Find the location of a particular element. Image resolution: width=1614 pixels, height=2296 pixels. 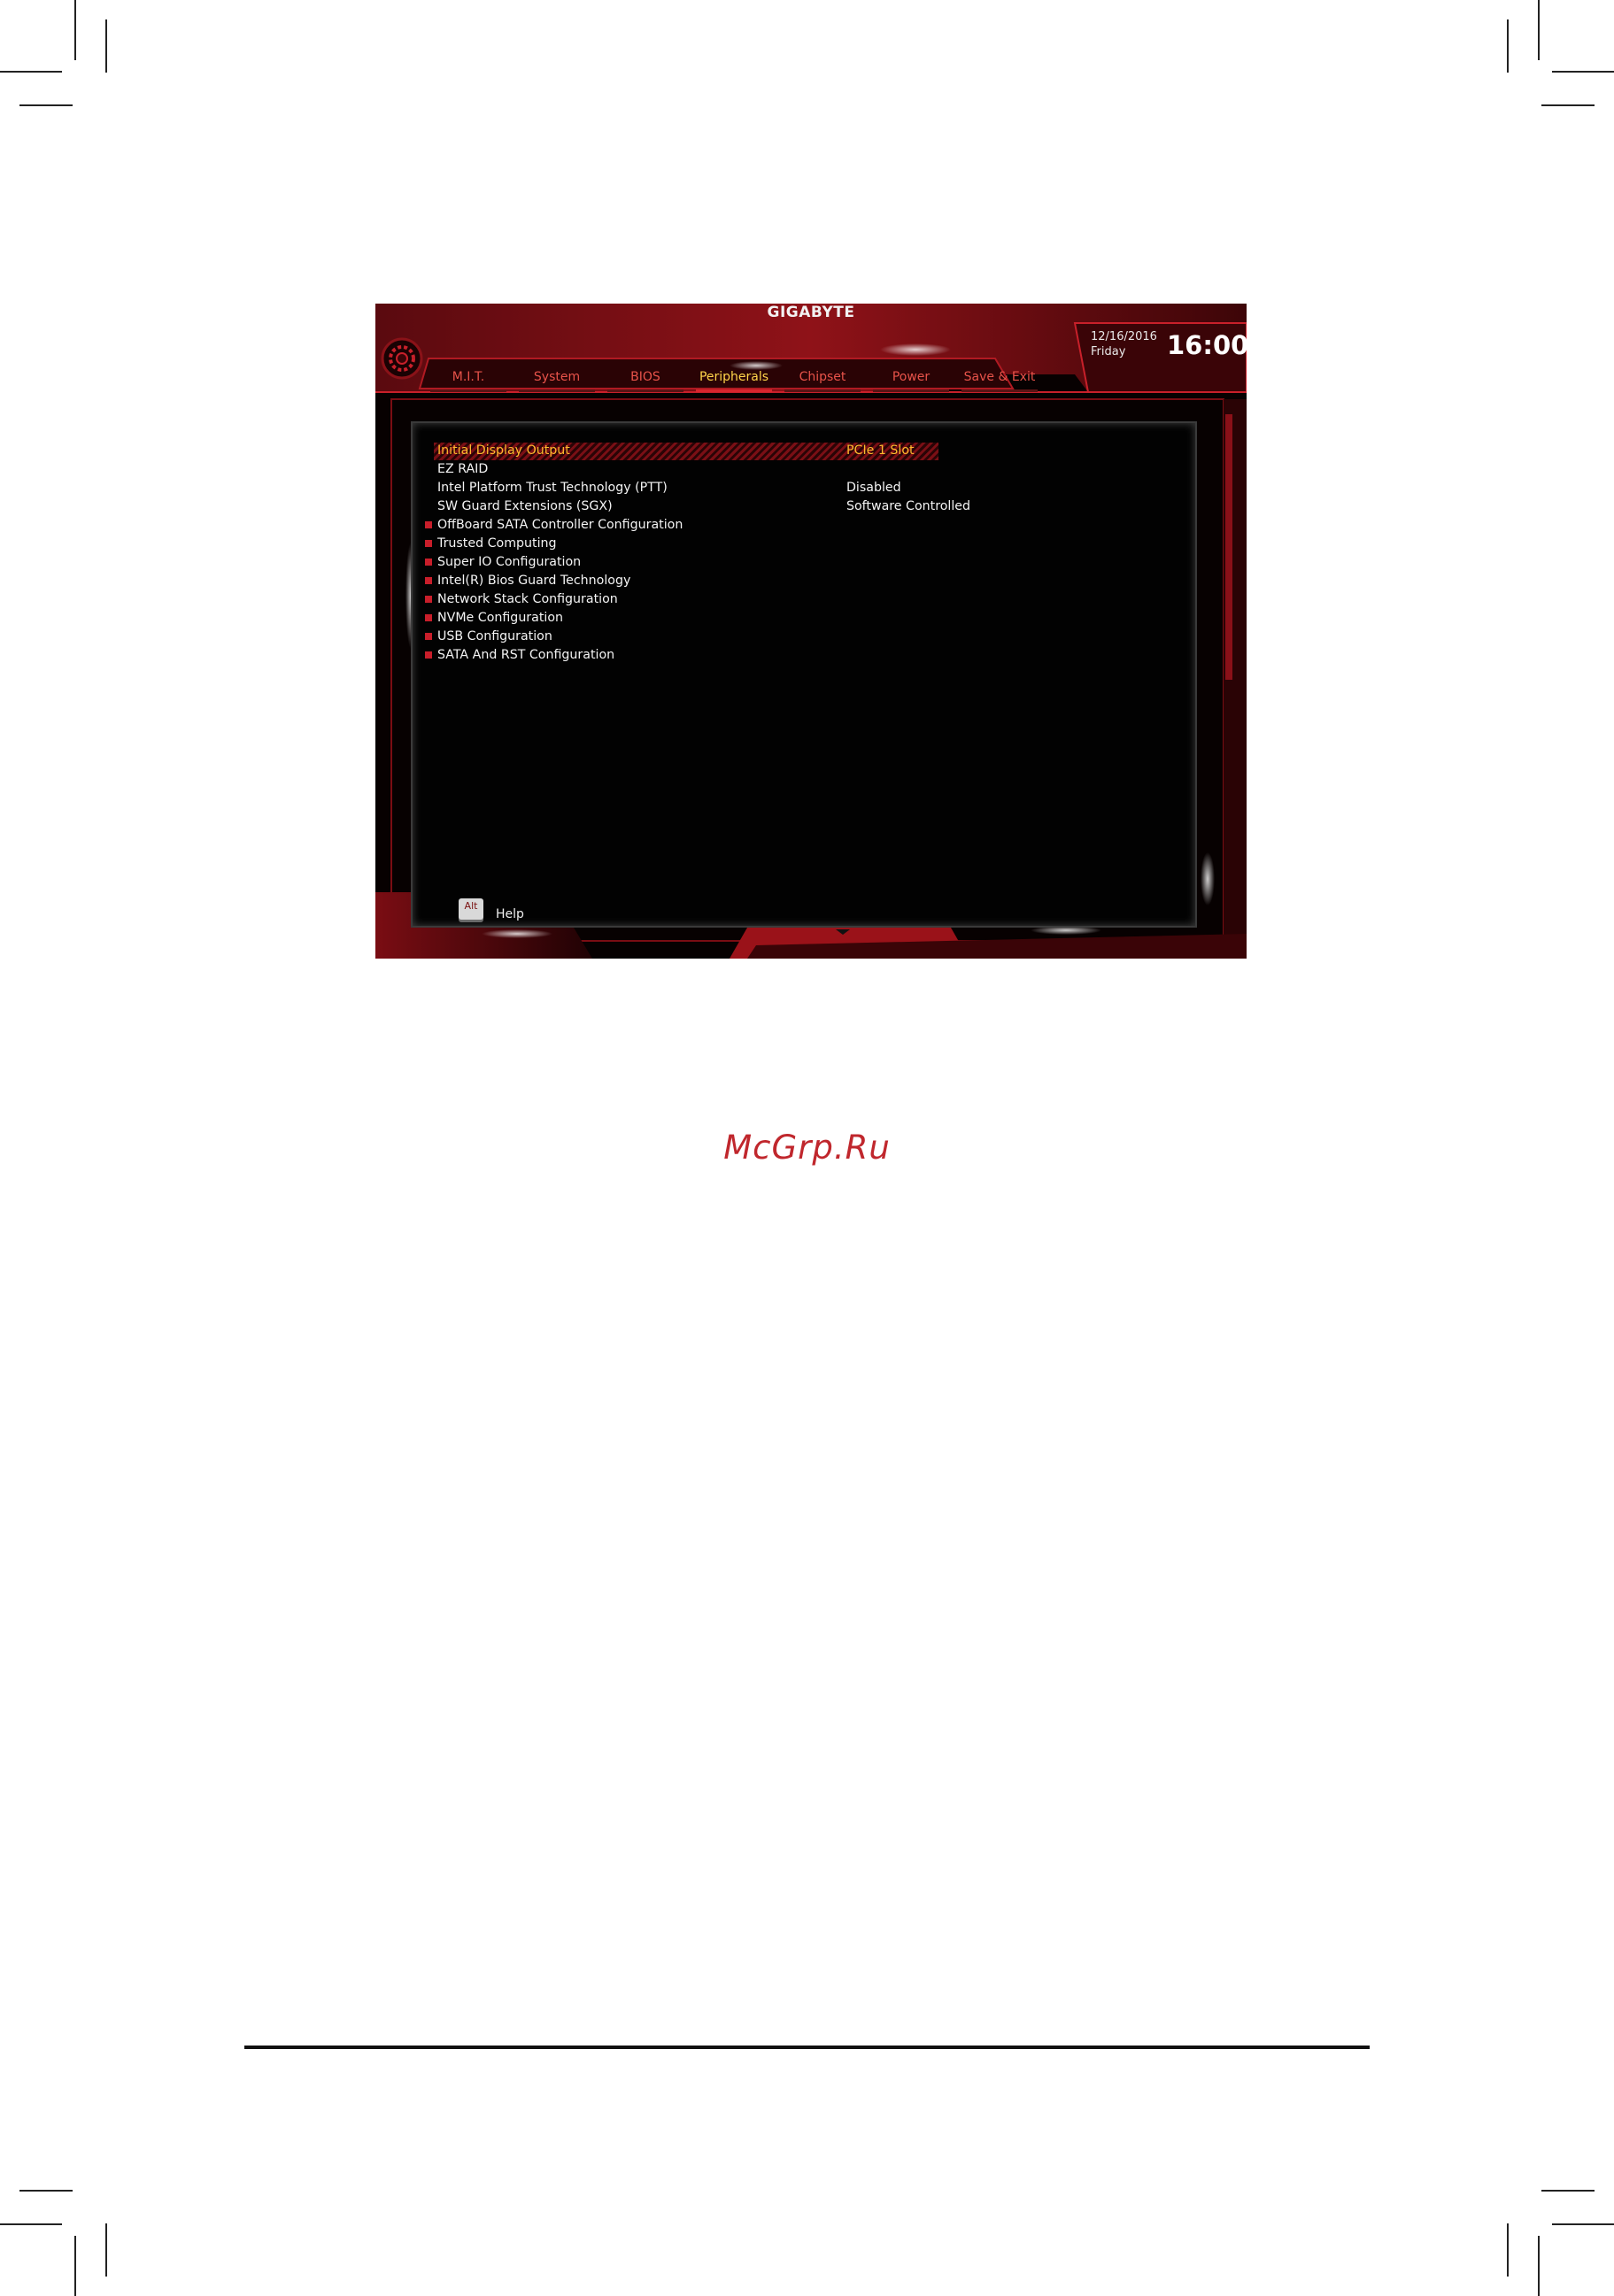

submenu-network-stack: Network Stack Configuration is located at coordinates (804, 599).